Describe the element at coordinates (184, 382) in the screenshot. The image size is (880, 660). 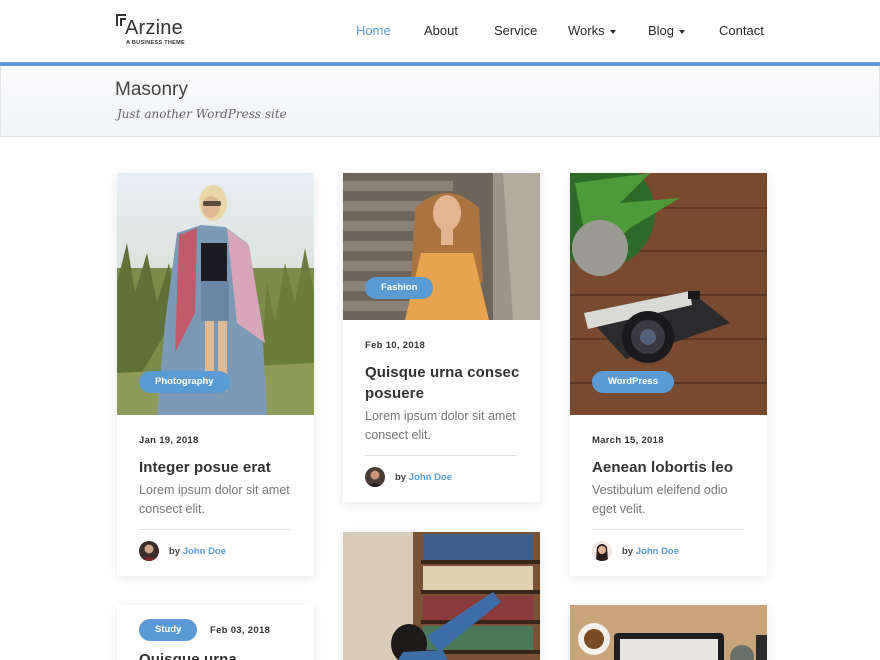
I see `category-badge: Photography` at that location.